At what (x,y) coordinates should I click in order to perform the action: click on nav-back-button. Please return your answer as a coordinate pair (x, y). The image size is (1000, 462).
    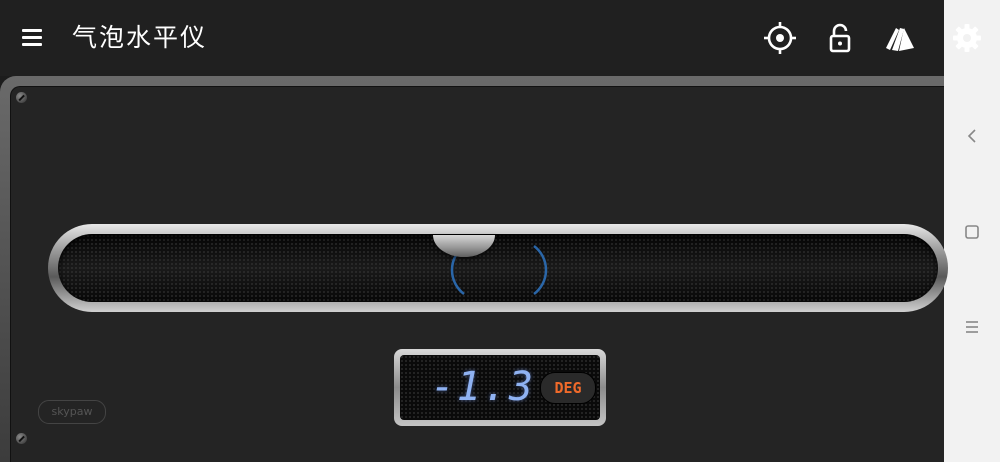
    Looking at the image, I should click on (972, 136).